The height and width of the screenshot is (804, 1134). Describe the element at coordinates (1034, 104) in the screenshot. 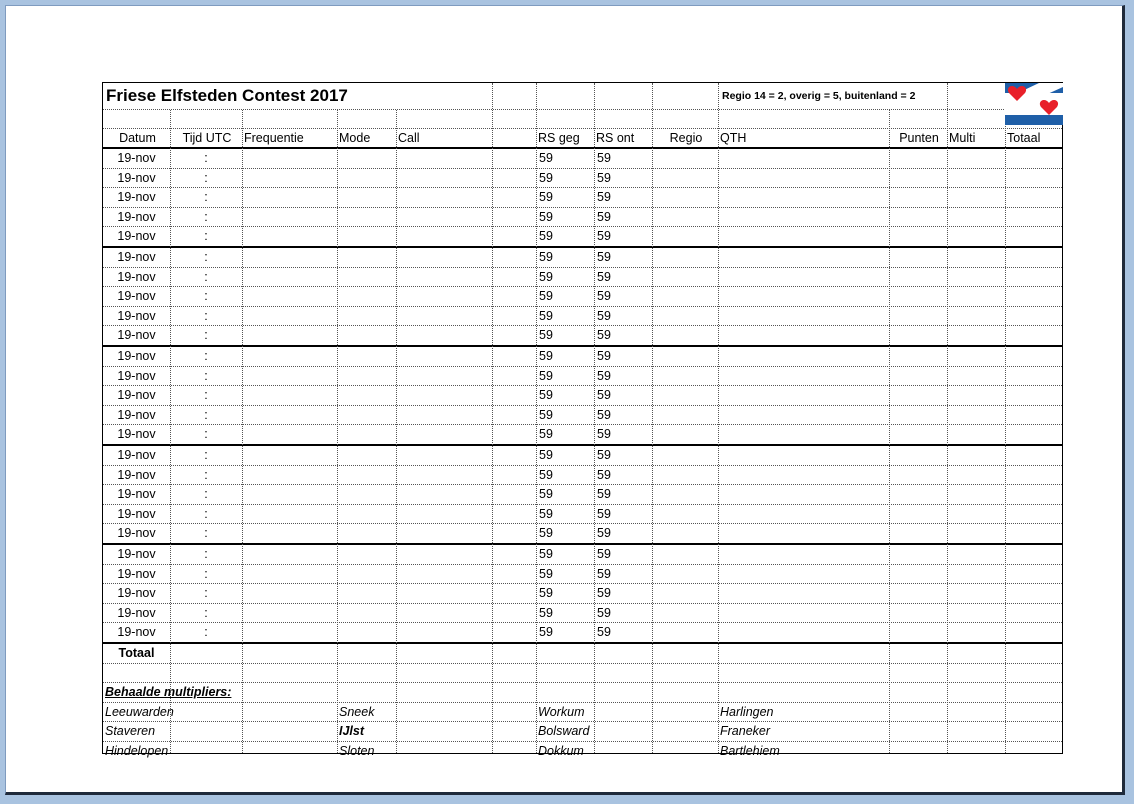

I see `friesland-flag-icon` at that location.